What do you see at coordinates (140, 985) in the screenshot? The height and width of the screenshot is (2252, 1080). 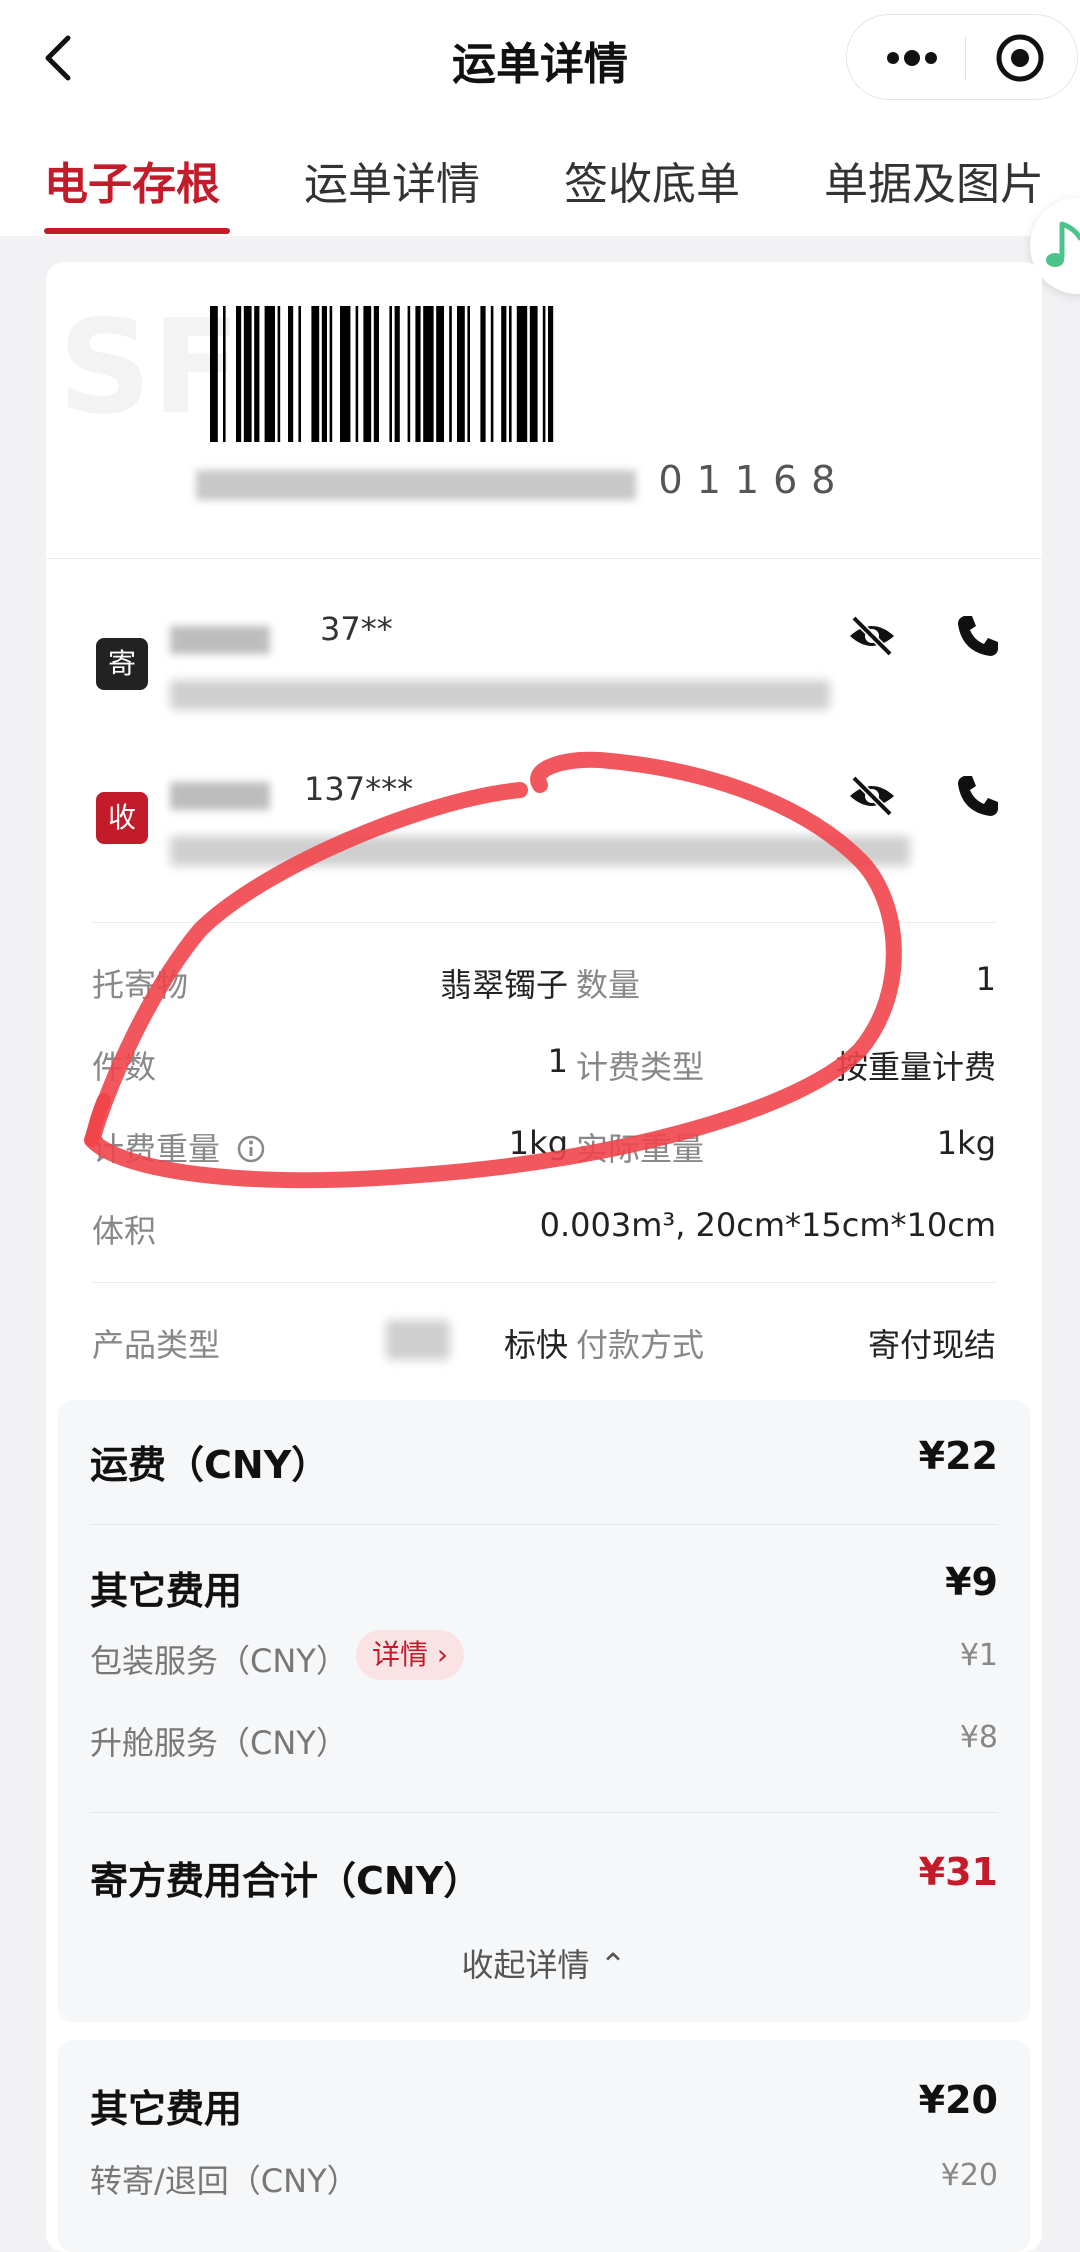 I see `item-label: 托寄物` at bounding box center [140, 985].